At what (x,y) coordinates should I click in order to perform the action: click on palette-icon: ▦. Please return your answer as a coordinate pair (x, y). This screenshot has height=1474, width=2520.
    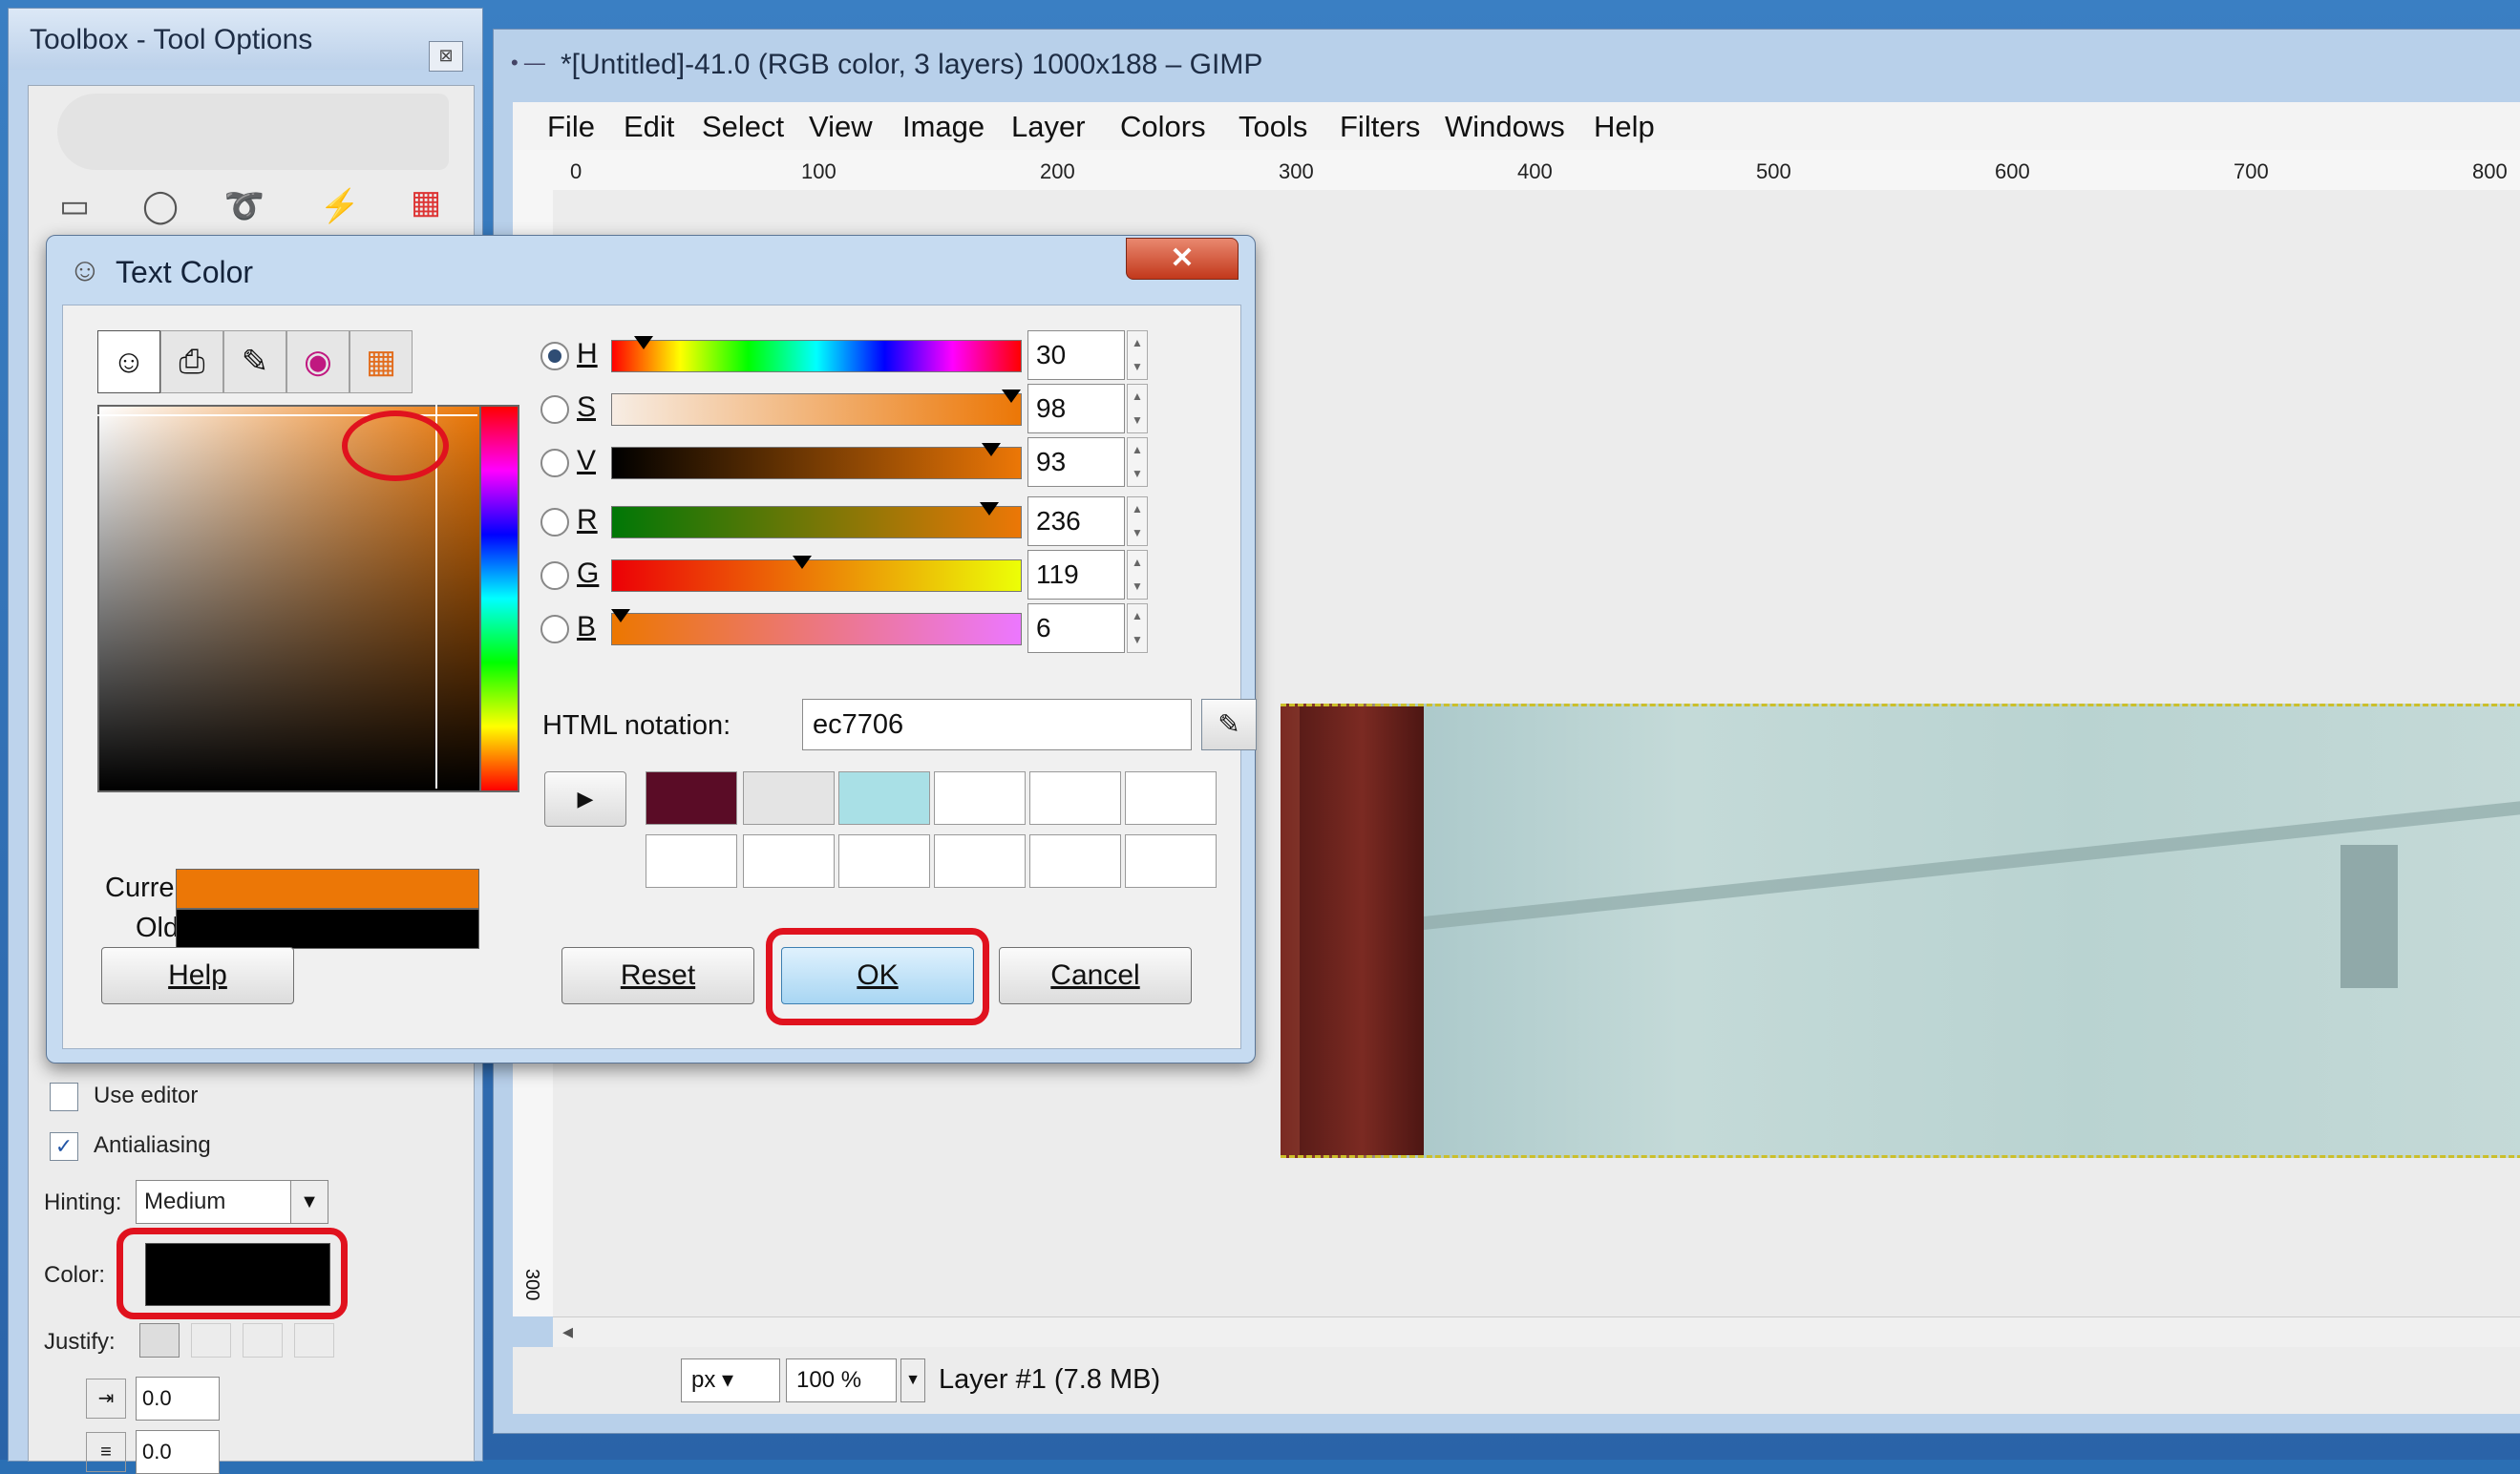
    Looking at the image, I should click on (381, 361).